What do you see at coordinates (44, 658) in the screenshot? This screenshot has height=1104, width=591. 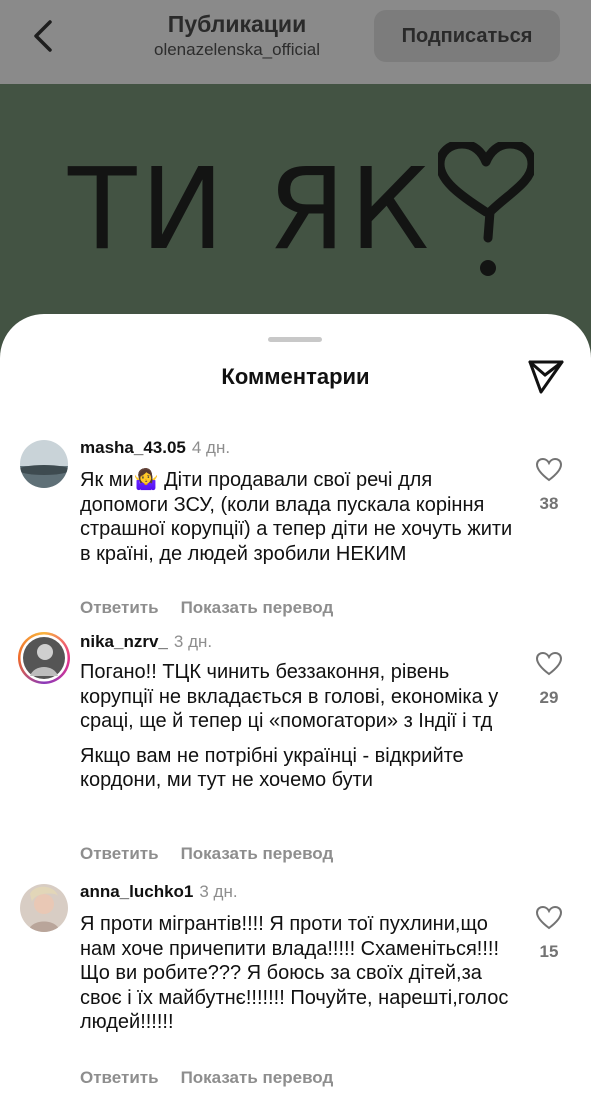 I see `avatar-story-ring` at bounding box center [44, 658].